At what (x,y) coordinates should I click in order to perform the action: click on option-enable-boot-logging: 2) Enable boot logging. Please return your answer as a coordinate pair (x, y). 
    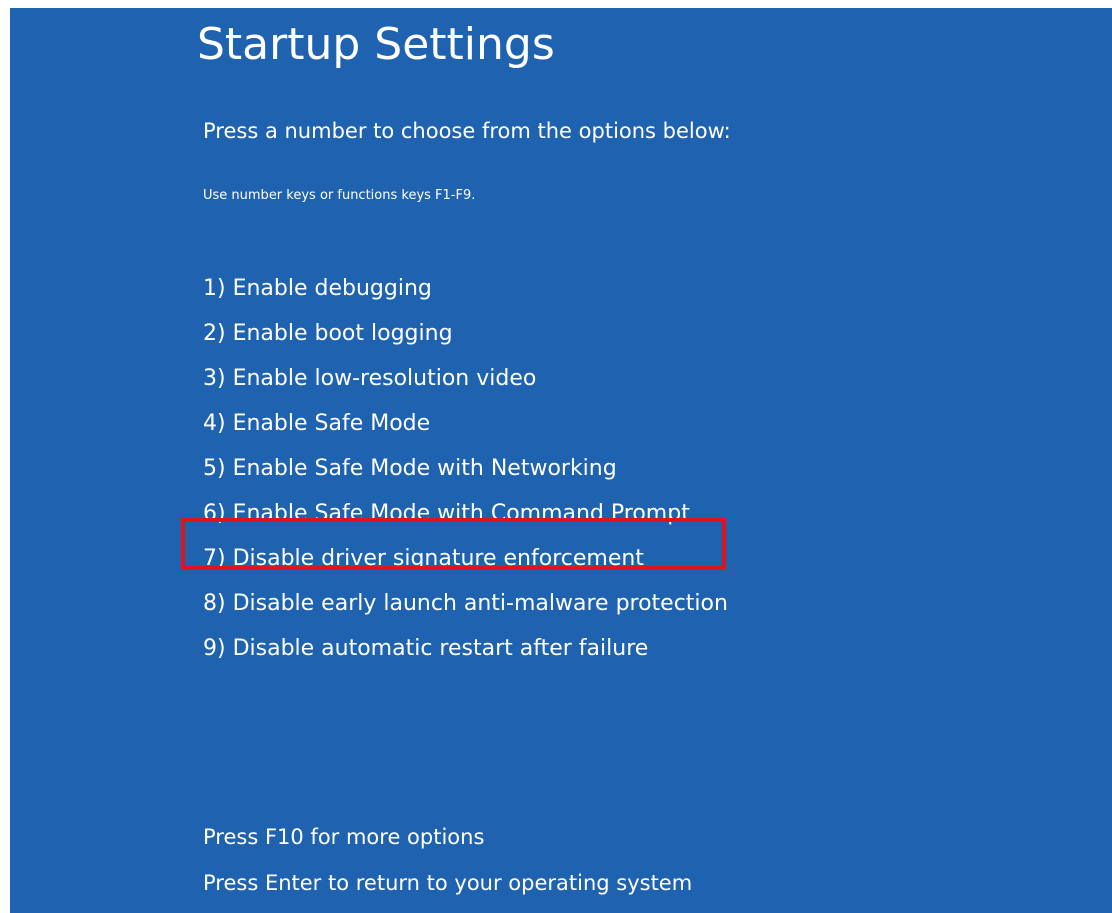
    Looking at the image, I should click on (465, 333).